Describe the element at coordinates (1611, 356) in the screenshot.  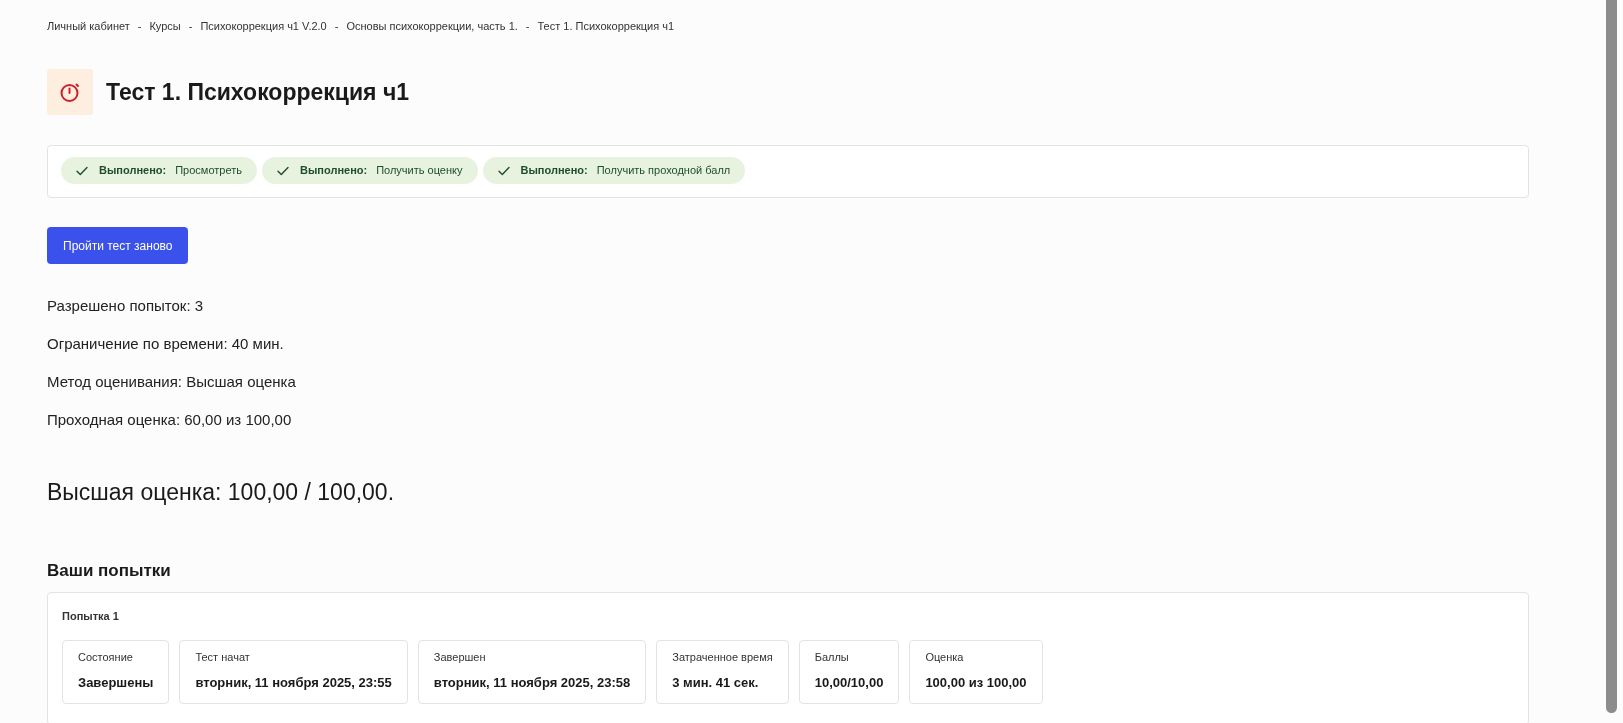
I see `scrollbar-thumb` at that location.